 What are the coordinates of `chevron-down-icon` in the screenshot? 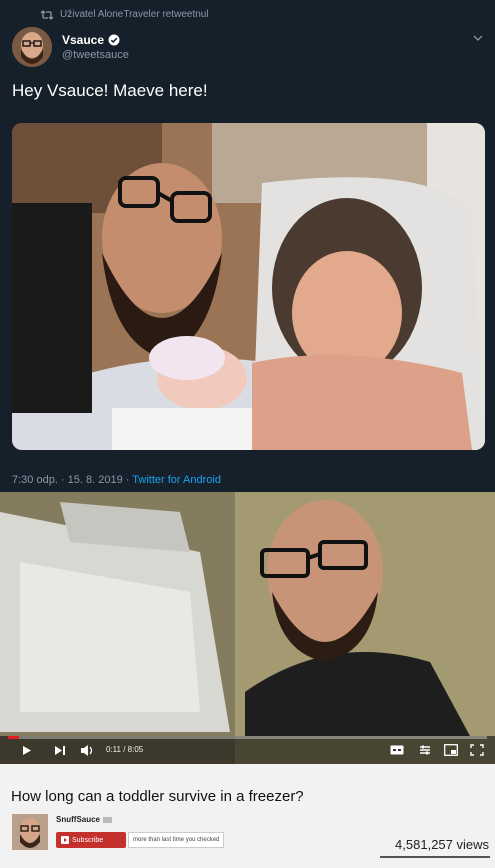 It's located at (478, 38).